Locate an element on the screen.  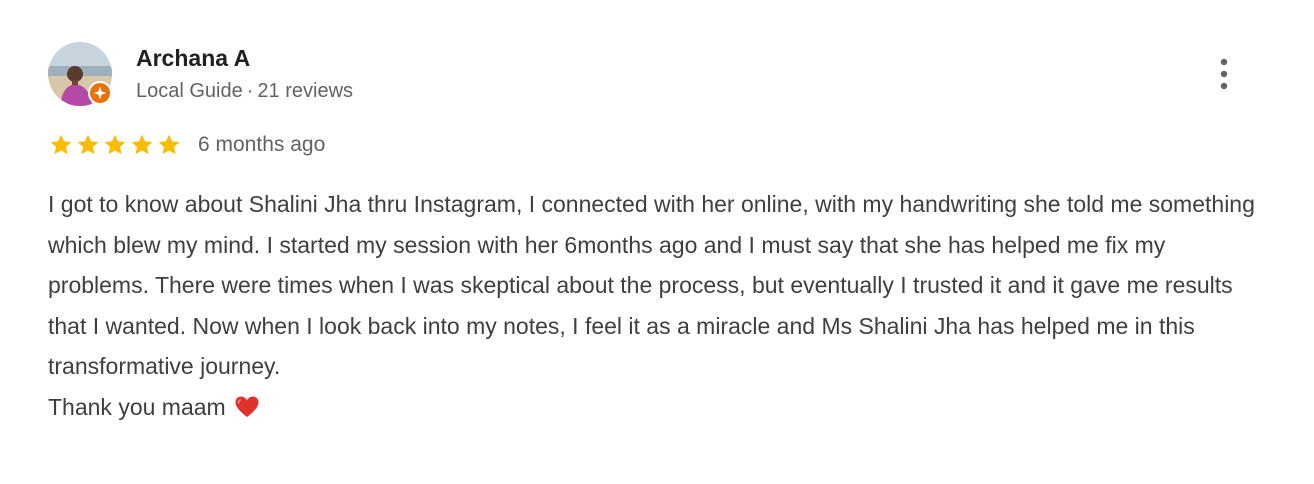
rating-row: 6 months ago is located at coordinates (186, 145).